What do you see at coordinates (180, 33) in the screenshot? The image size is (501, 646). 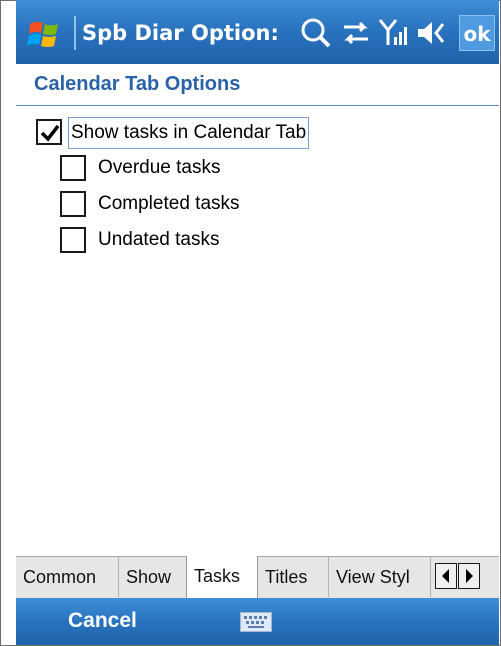 I see `window-title: Spb Diar Option:` at bounding box center [180, 33].